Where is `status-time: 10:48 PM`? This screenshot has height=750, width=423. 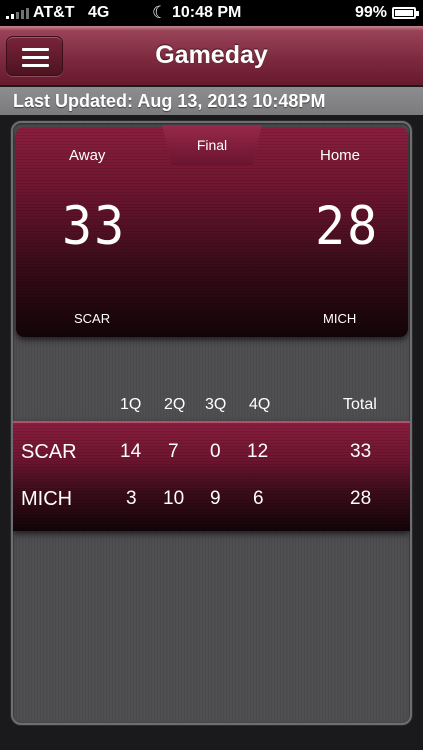
status-time: 10:48 PM is located at coordinates (207, 12).